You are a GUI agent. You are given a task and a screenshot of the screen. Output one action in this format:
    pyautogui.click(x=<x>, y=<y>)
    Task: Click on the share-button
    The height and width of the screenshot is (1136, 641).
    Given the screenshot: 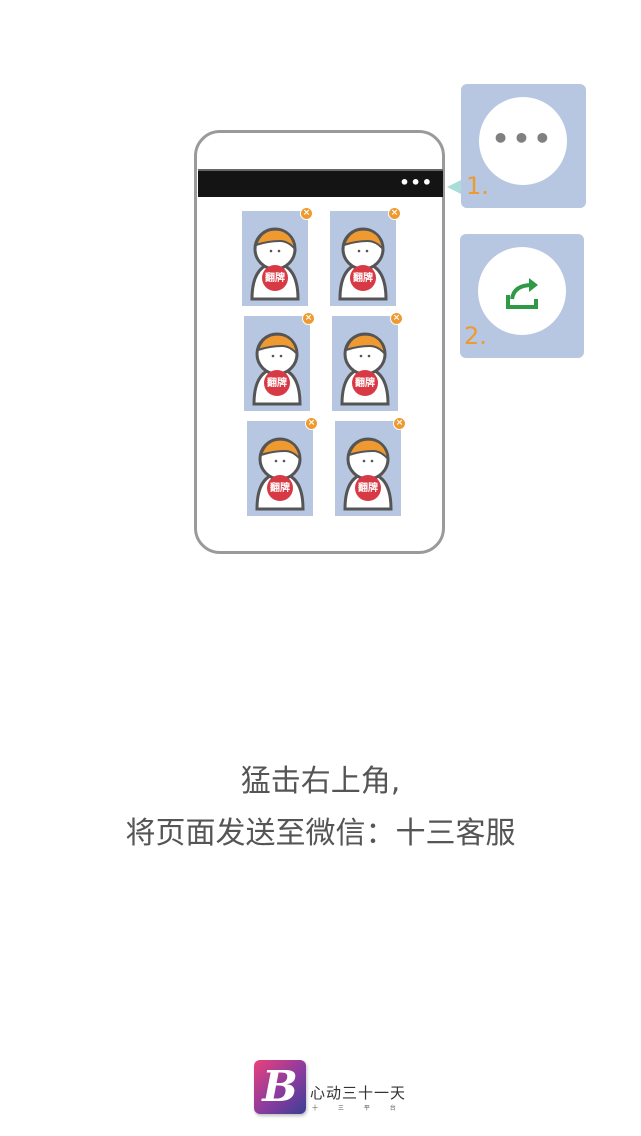 What is the action you would take?
    pyautogui.click(x=522, y=291)
    